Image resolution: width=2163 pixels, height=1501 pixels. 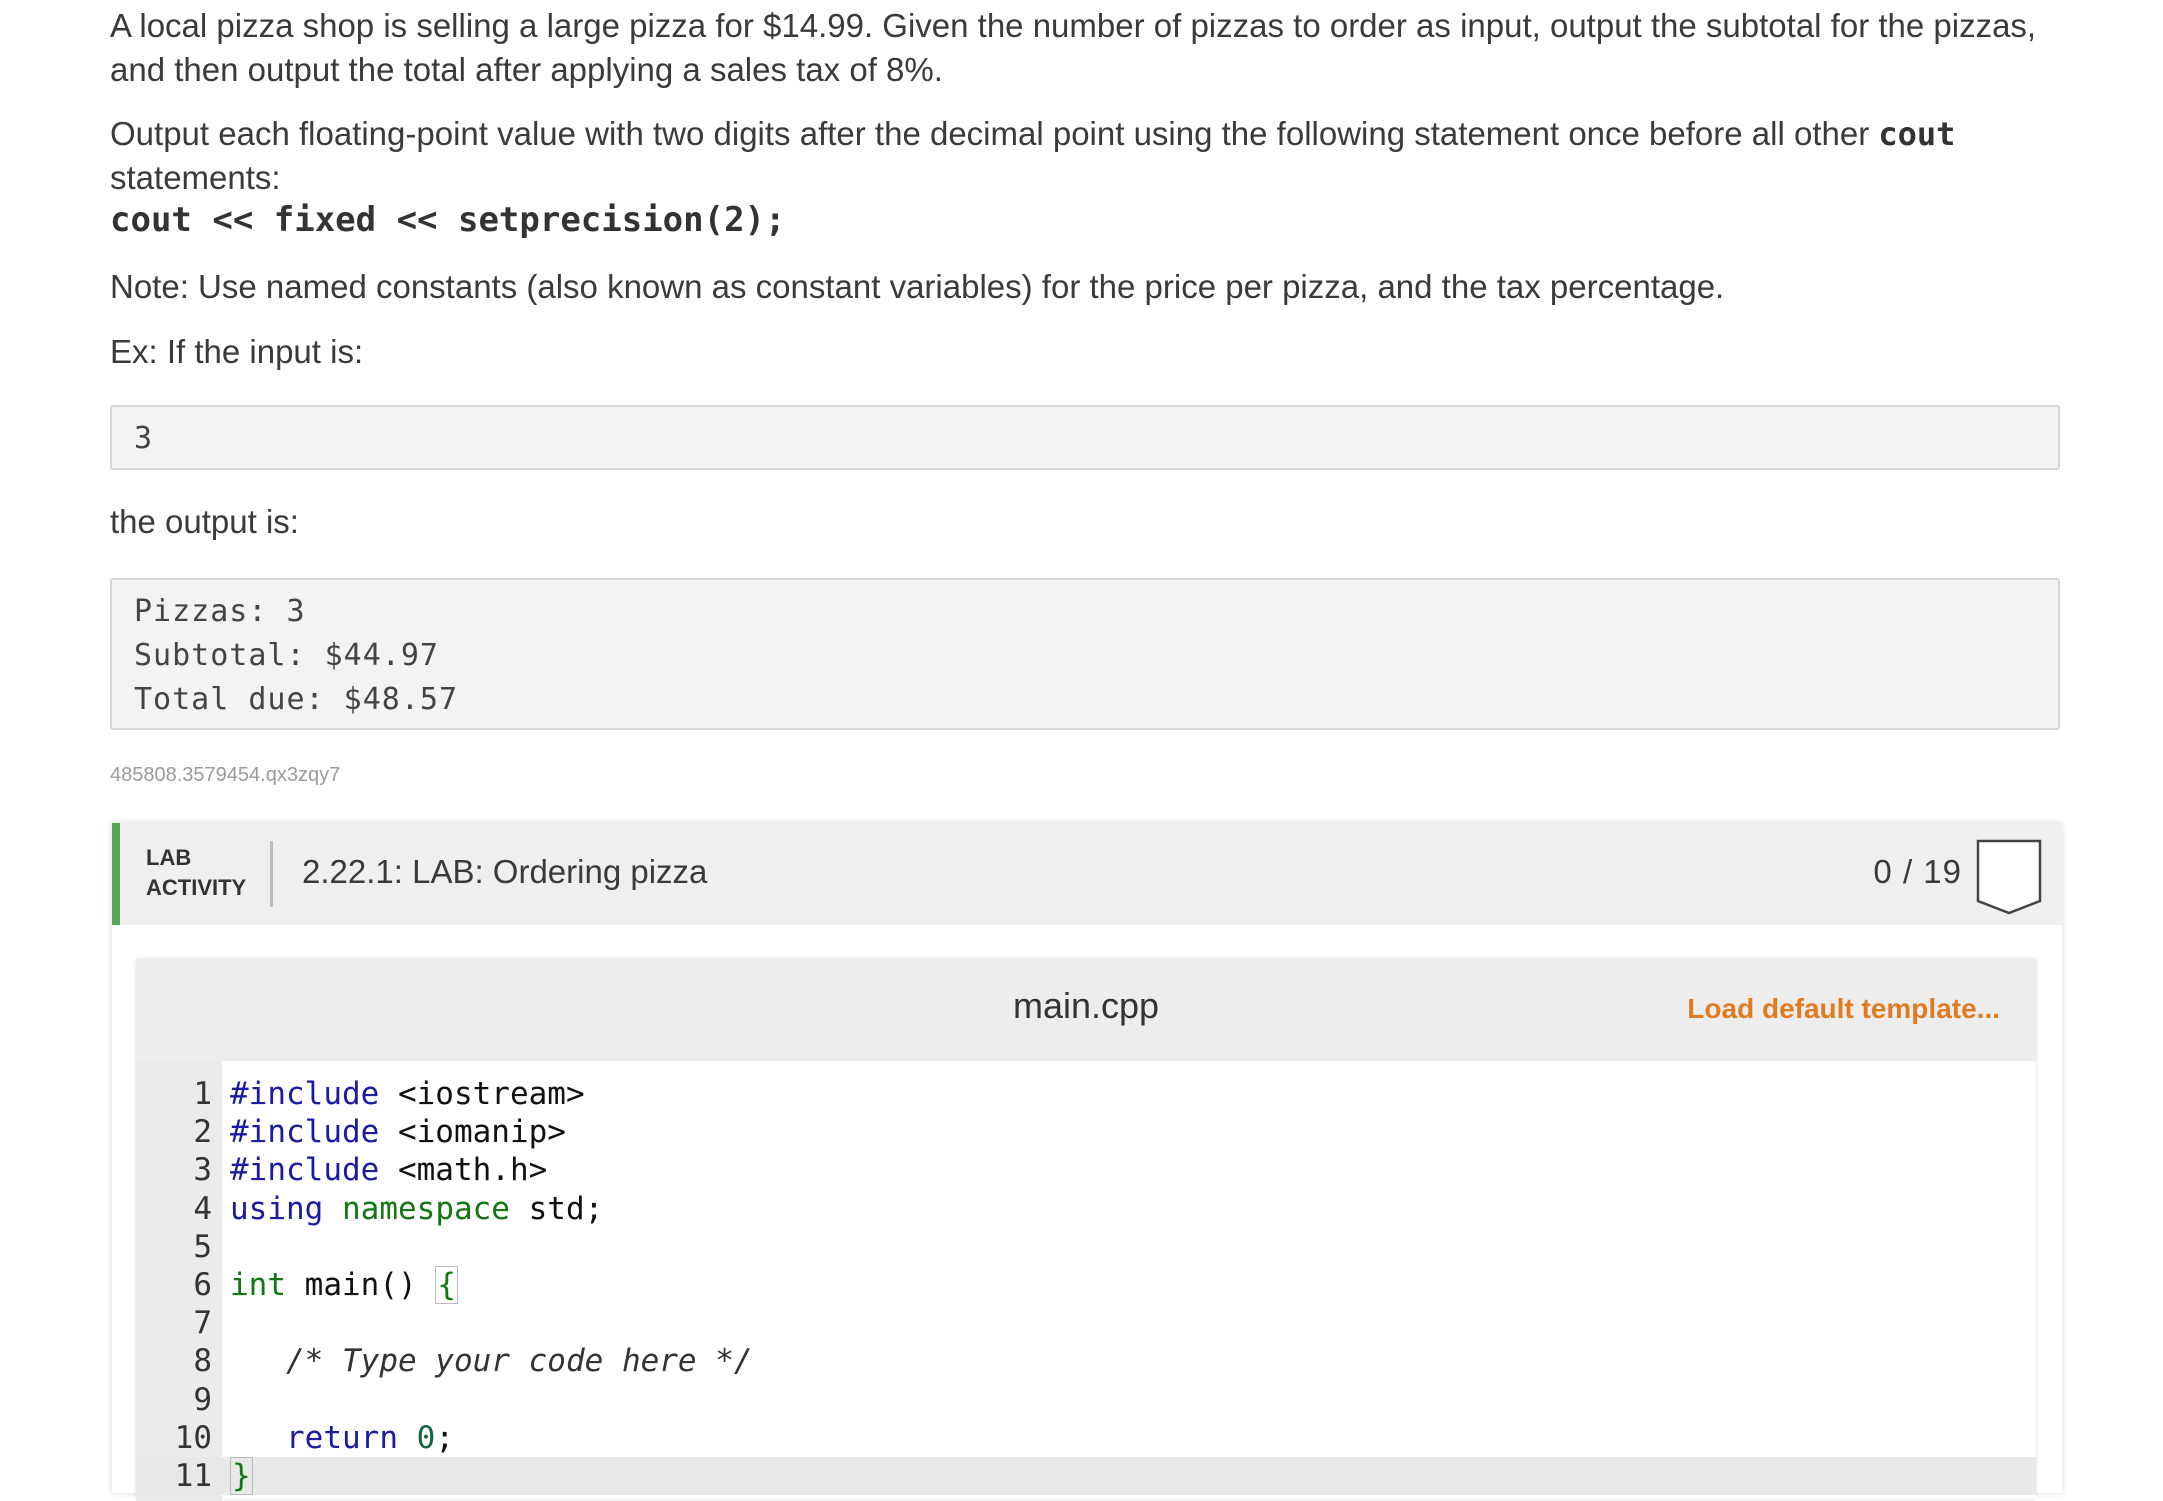 I want to click on code-token: std;, so click(x=556, y=1208).